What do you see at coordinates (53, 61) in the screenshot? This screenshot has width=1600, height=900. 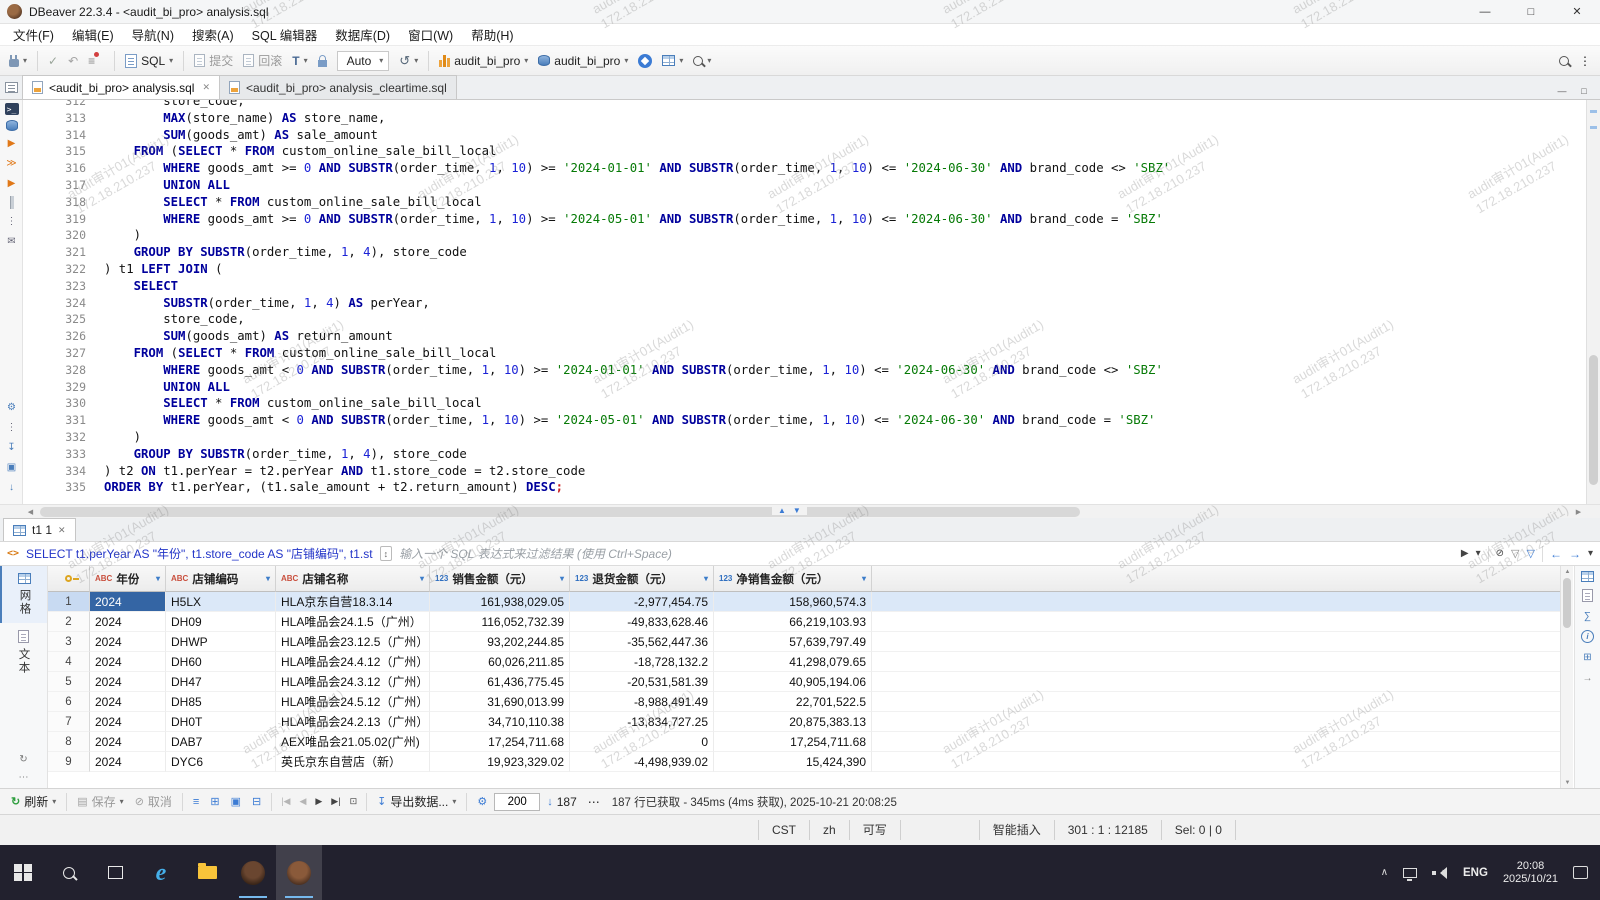 I see `commit-icon-button: ✓` at bounding box center [53, 61].